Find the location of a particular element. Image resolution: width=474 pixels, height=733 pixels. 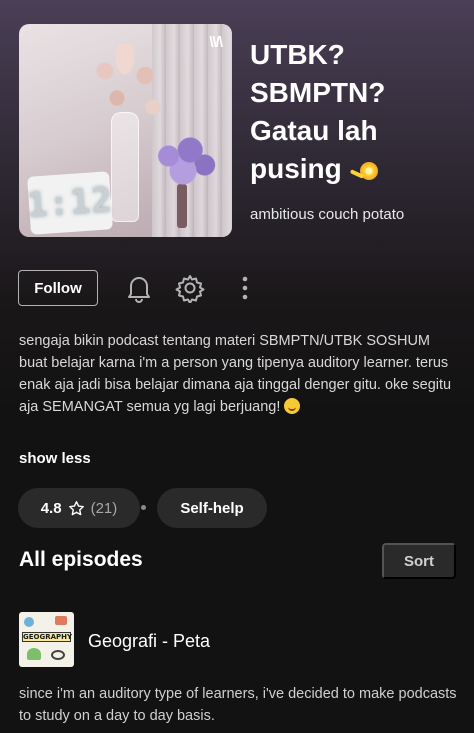

follow-button: Follow is located at coordinates (58, 288).